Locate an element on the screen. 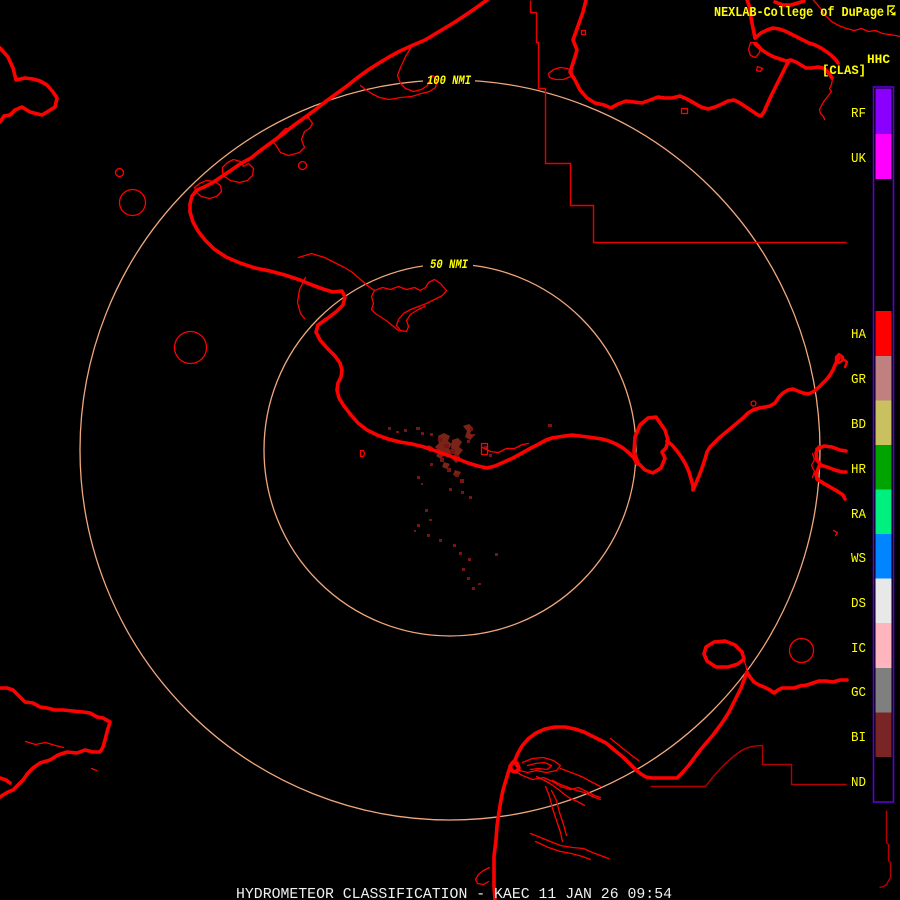 The height and width of the screenshot is (900, 900). svg-text: GC is located at coordinates (858, 693).